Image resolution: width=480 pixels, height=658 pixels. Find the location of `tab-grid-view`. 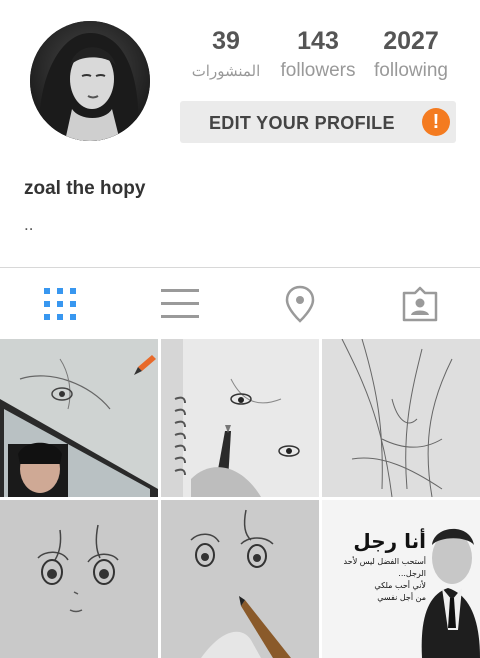

tab-grid-view is located at coordinates (60, 303).